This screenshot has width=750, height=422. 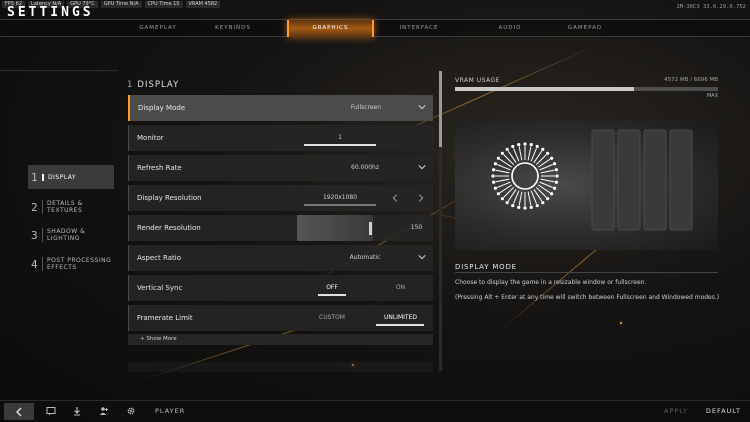 I want to click on chevron-left-icon, so click(x=394, y=198).